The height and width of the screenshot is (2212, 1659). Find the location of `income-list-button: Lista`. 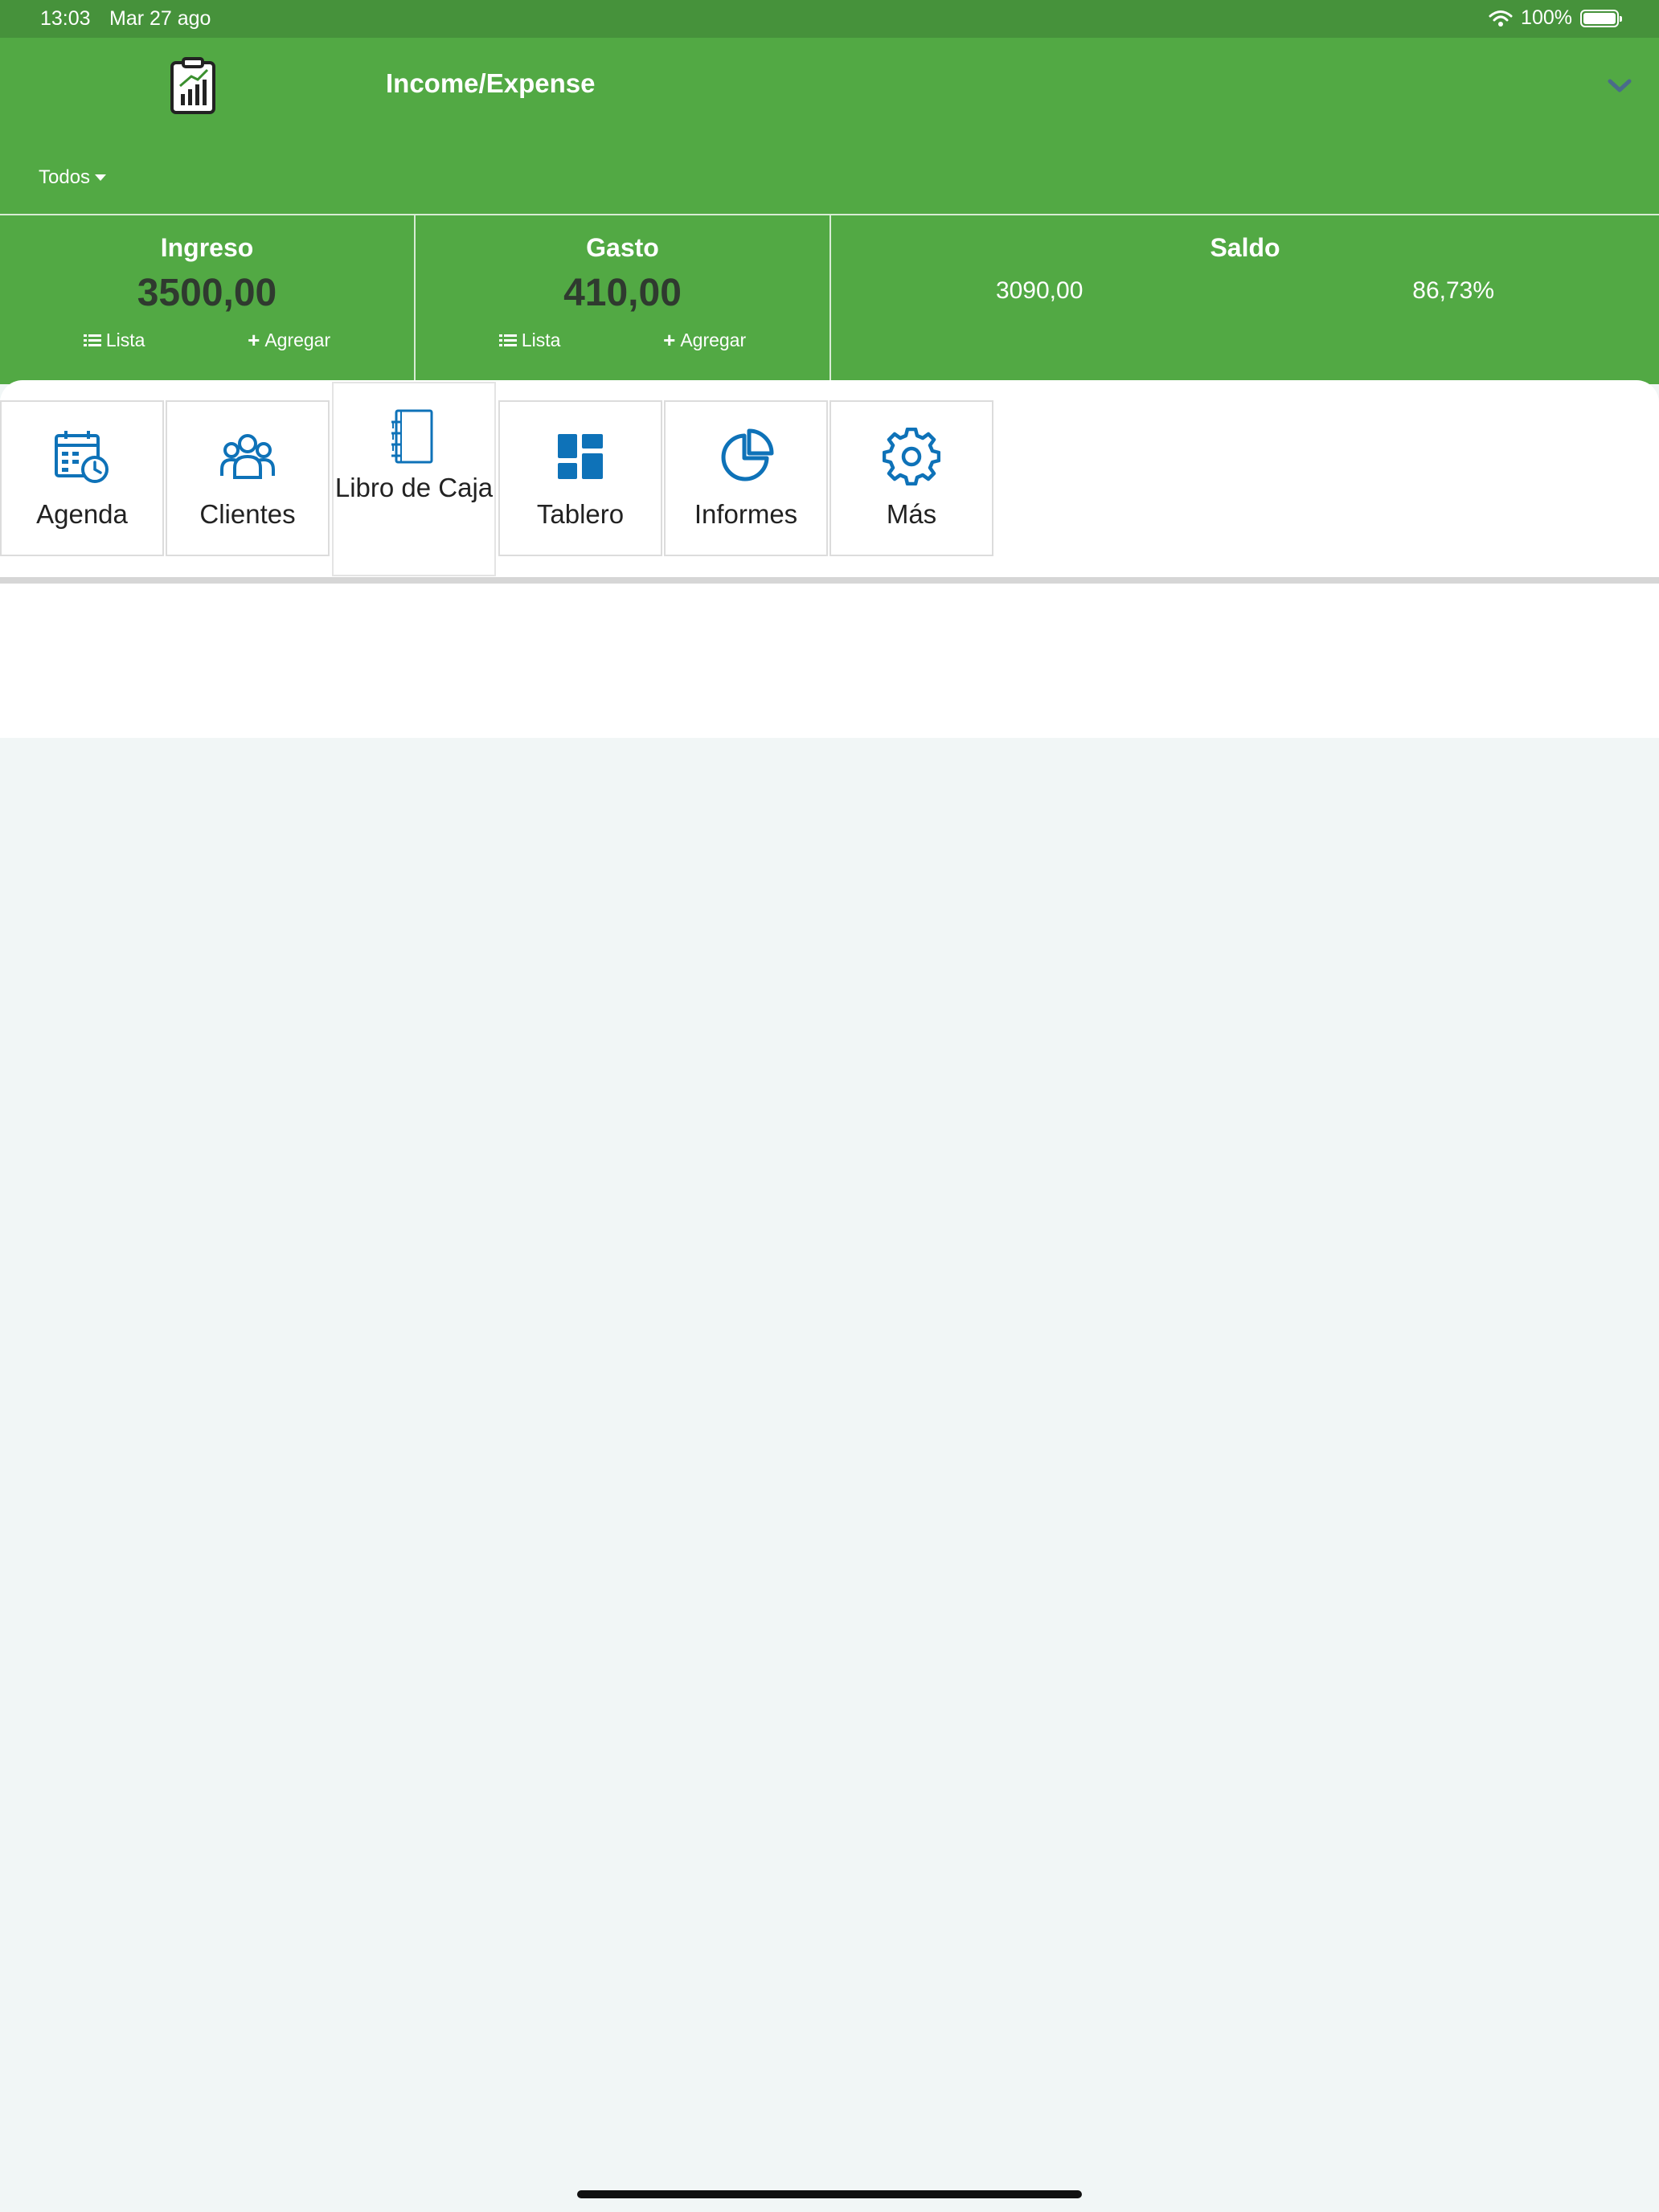

income-list-button: Lista is located at coordinates (114, 340).